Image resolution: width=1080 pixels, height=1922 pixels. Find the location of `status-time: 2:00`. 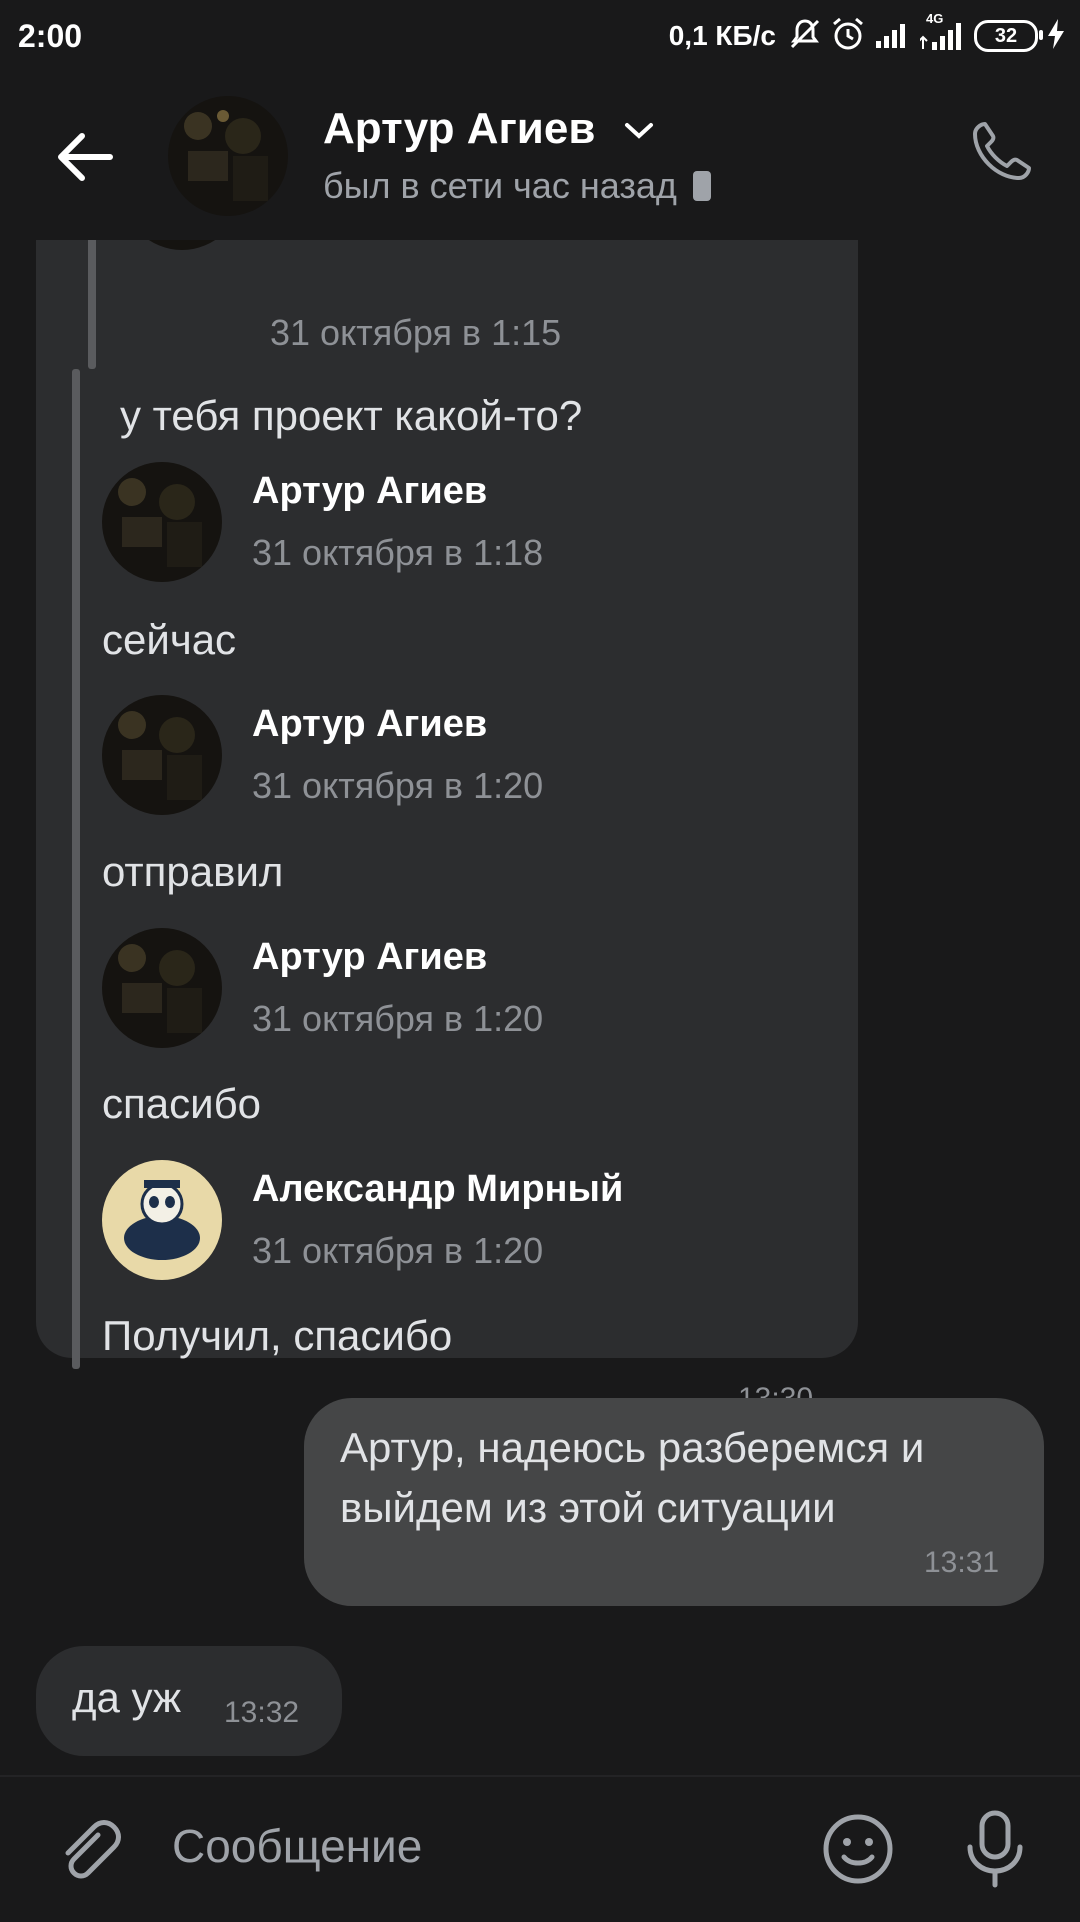

status-time: 2:00 is located at coordinates (50, 36).